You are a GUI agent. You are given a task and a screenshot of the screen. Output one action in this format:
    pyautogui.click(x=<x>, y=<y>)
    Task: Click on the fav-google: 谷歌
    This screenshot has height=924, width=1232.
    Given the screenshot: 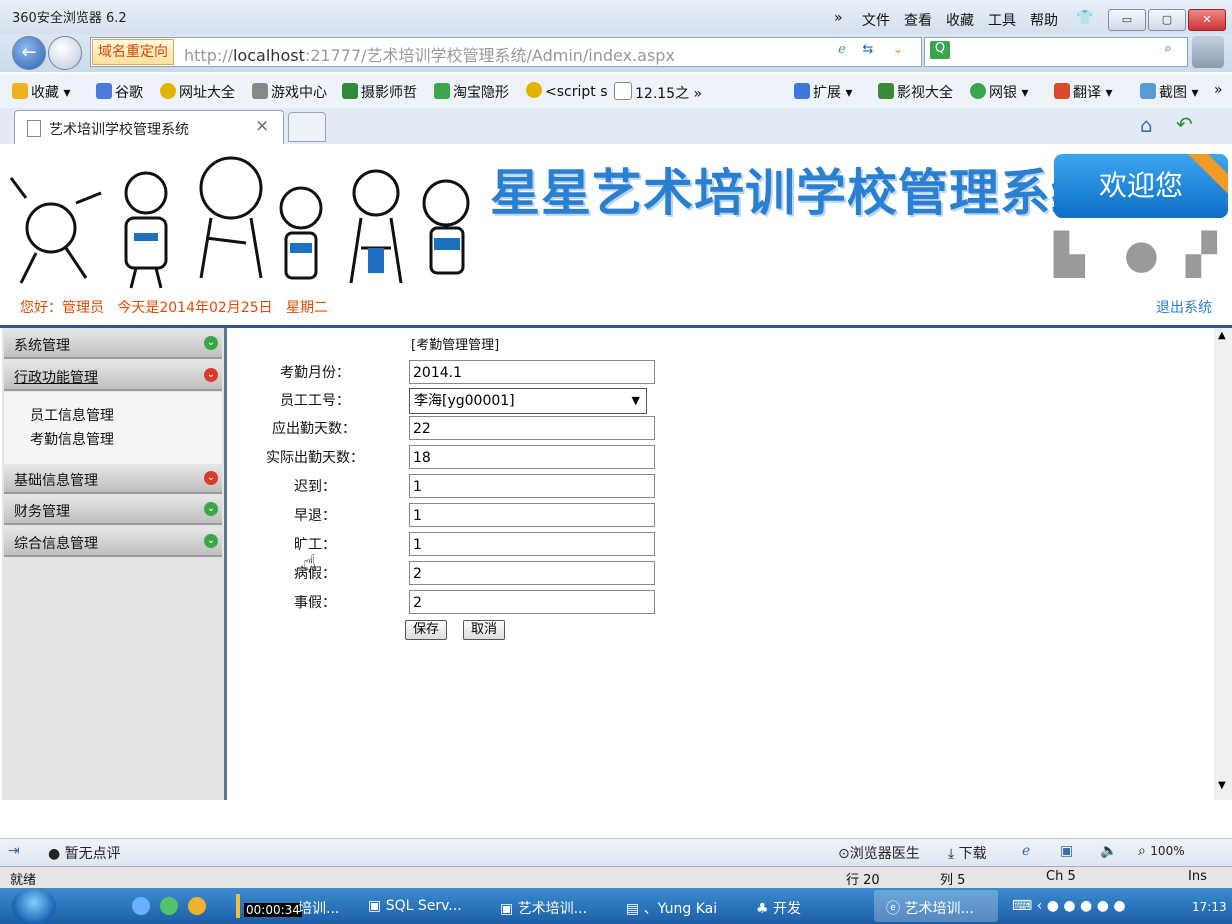 What is the action you would take?
    pyautogui.click(x=119, y=92)
    